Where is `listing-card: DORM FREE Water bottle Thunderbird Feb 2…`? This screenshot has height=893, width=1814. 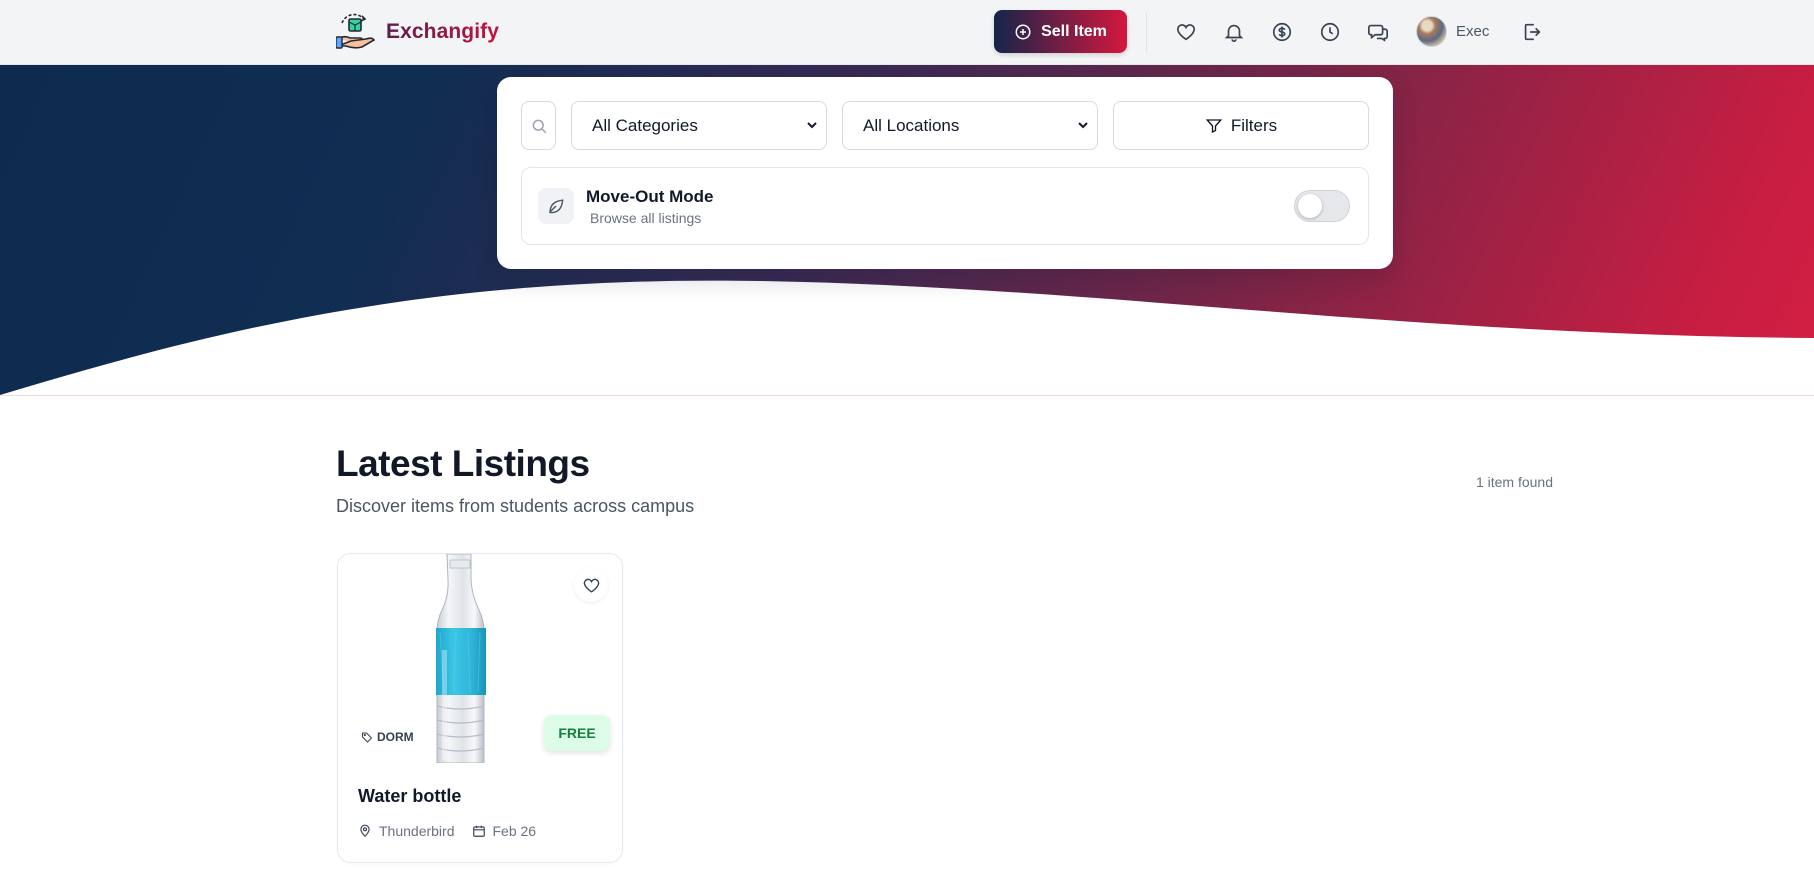 listing-card: DORM FREE Water bottle Thunderbird Feb 2… is located at coordinates (480, 708).